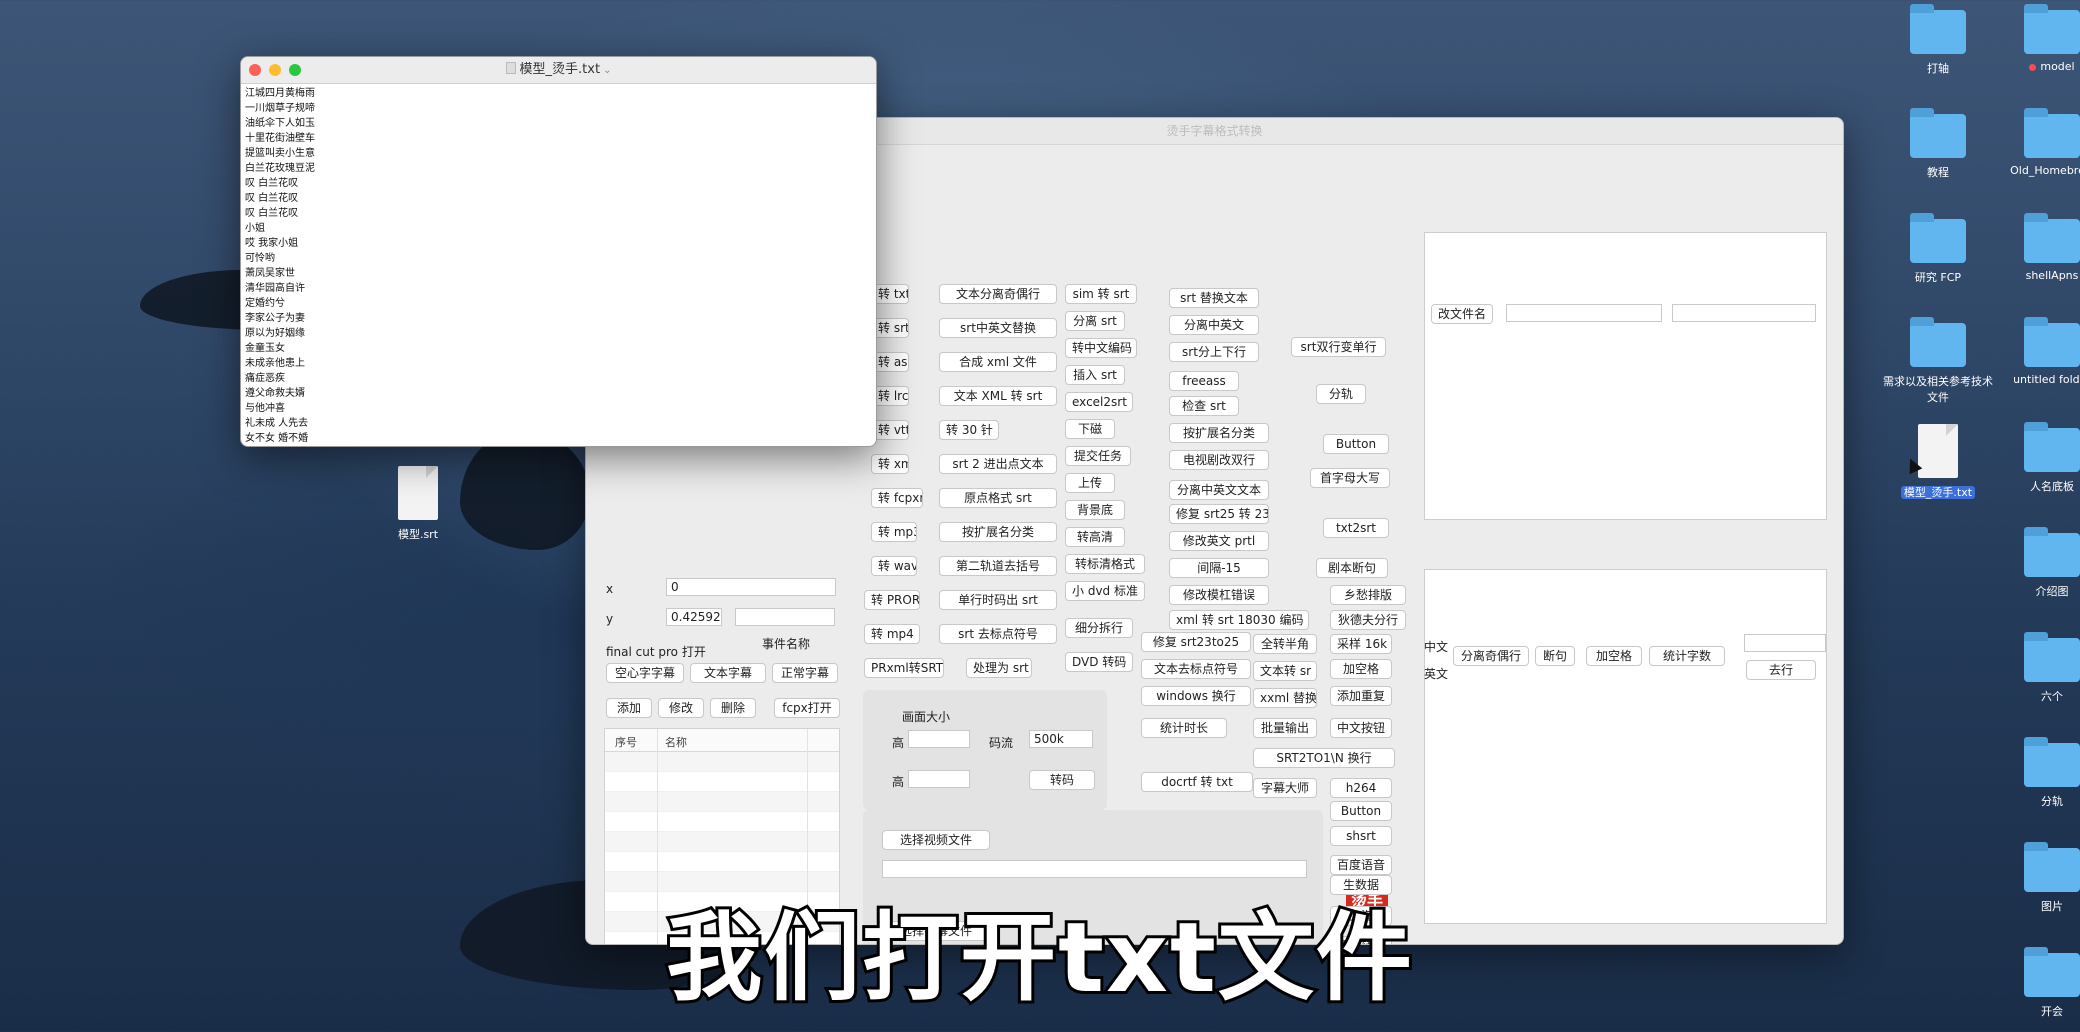  What do you see at coordinates (1196, 642) in the screenshot?
I see `app-button: 修复 srt23to25` at bounding box center [1196, 642].